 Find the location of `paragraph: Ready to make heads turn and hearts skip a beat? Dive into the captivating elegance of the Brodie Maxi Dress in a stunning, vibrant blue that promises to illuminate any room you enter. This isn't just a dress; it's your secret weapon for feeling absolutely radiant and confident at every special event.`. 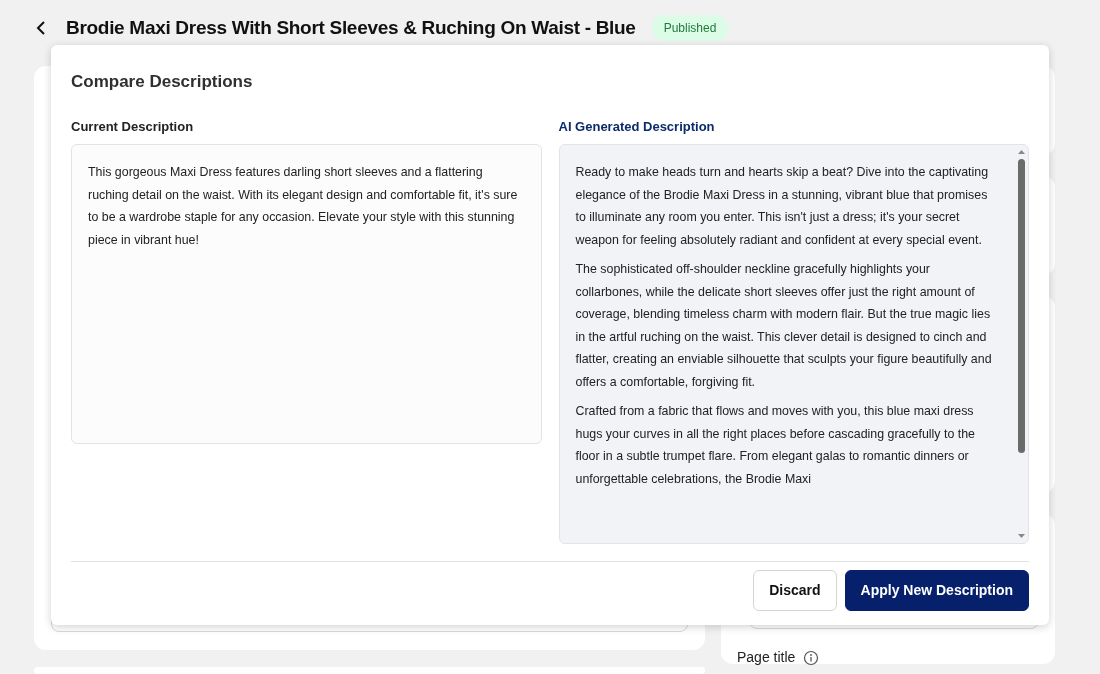

paragraph: Ready to make heads turn and hearts skip a beat? Dive into the captivating elegance of the Brodie Maxi Dress in a stunning, vibrant blue that promises to illuminate any room you enter. This isn't just a dress; it's your secret weapon for feeling absolutely radiant and confident at every special event. is located at coordinates (782, 206).